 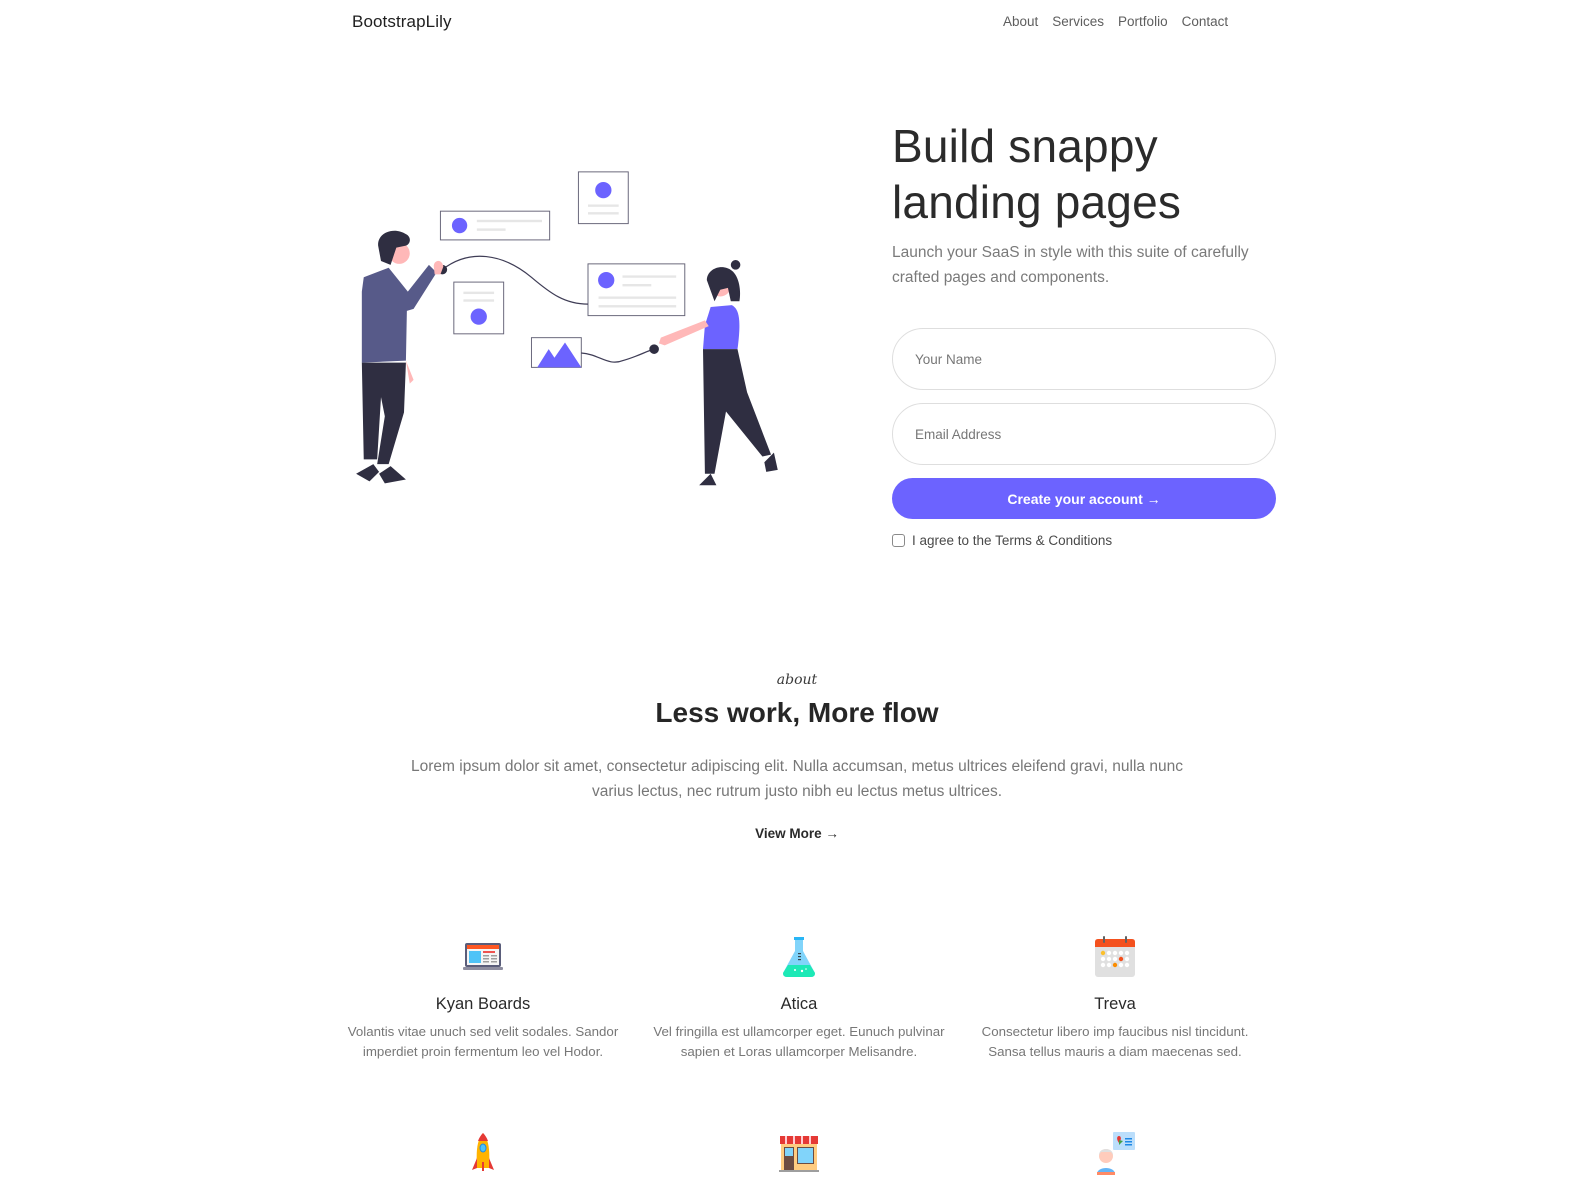 What do you see at coordinates (567, 328) in the screenshot?
I see `hero-illustration` at bounding box center [567, 328].